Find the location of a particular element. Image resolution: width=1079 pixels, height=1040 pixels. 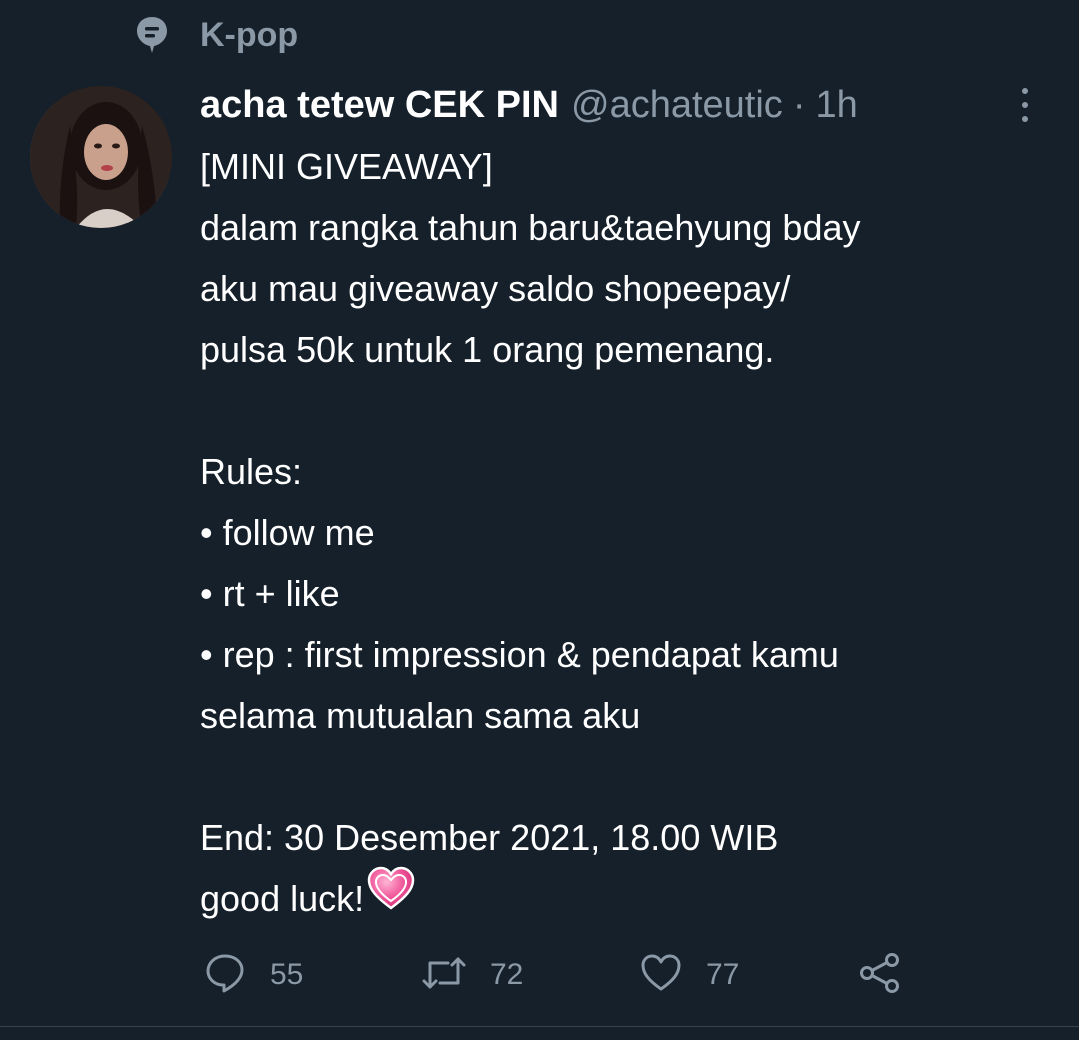

retweet-icon is located at coordinates (444, 975).